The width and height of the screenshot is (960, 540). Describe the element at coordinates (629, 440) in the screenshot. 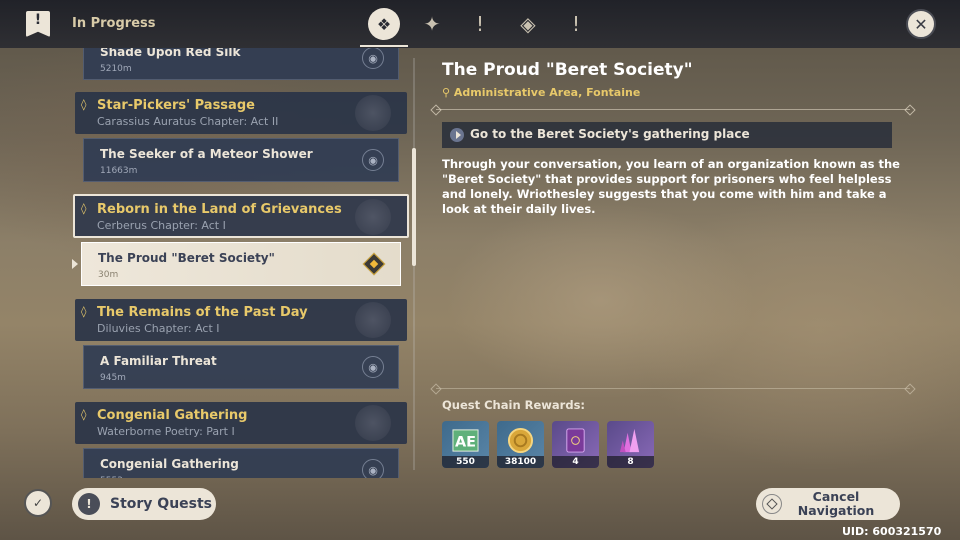

I see `mystic-enhancement-ore-icon` at that location.